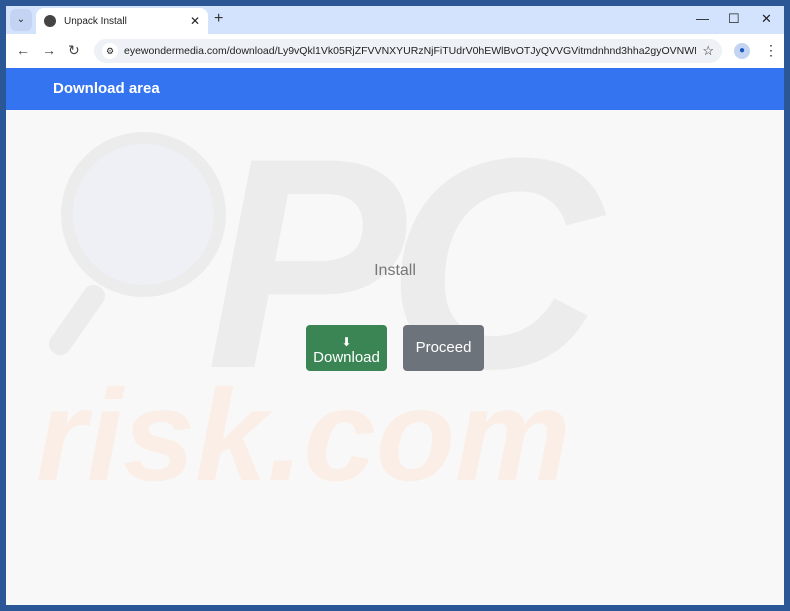  What do you see at coordinates (218, 19) in the screenshot?
I see `new-tab-button: +` at bounding box center [218, 19].